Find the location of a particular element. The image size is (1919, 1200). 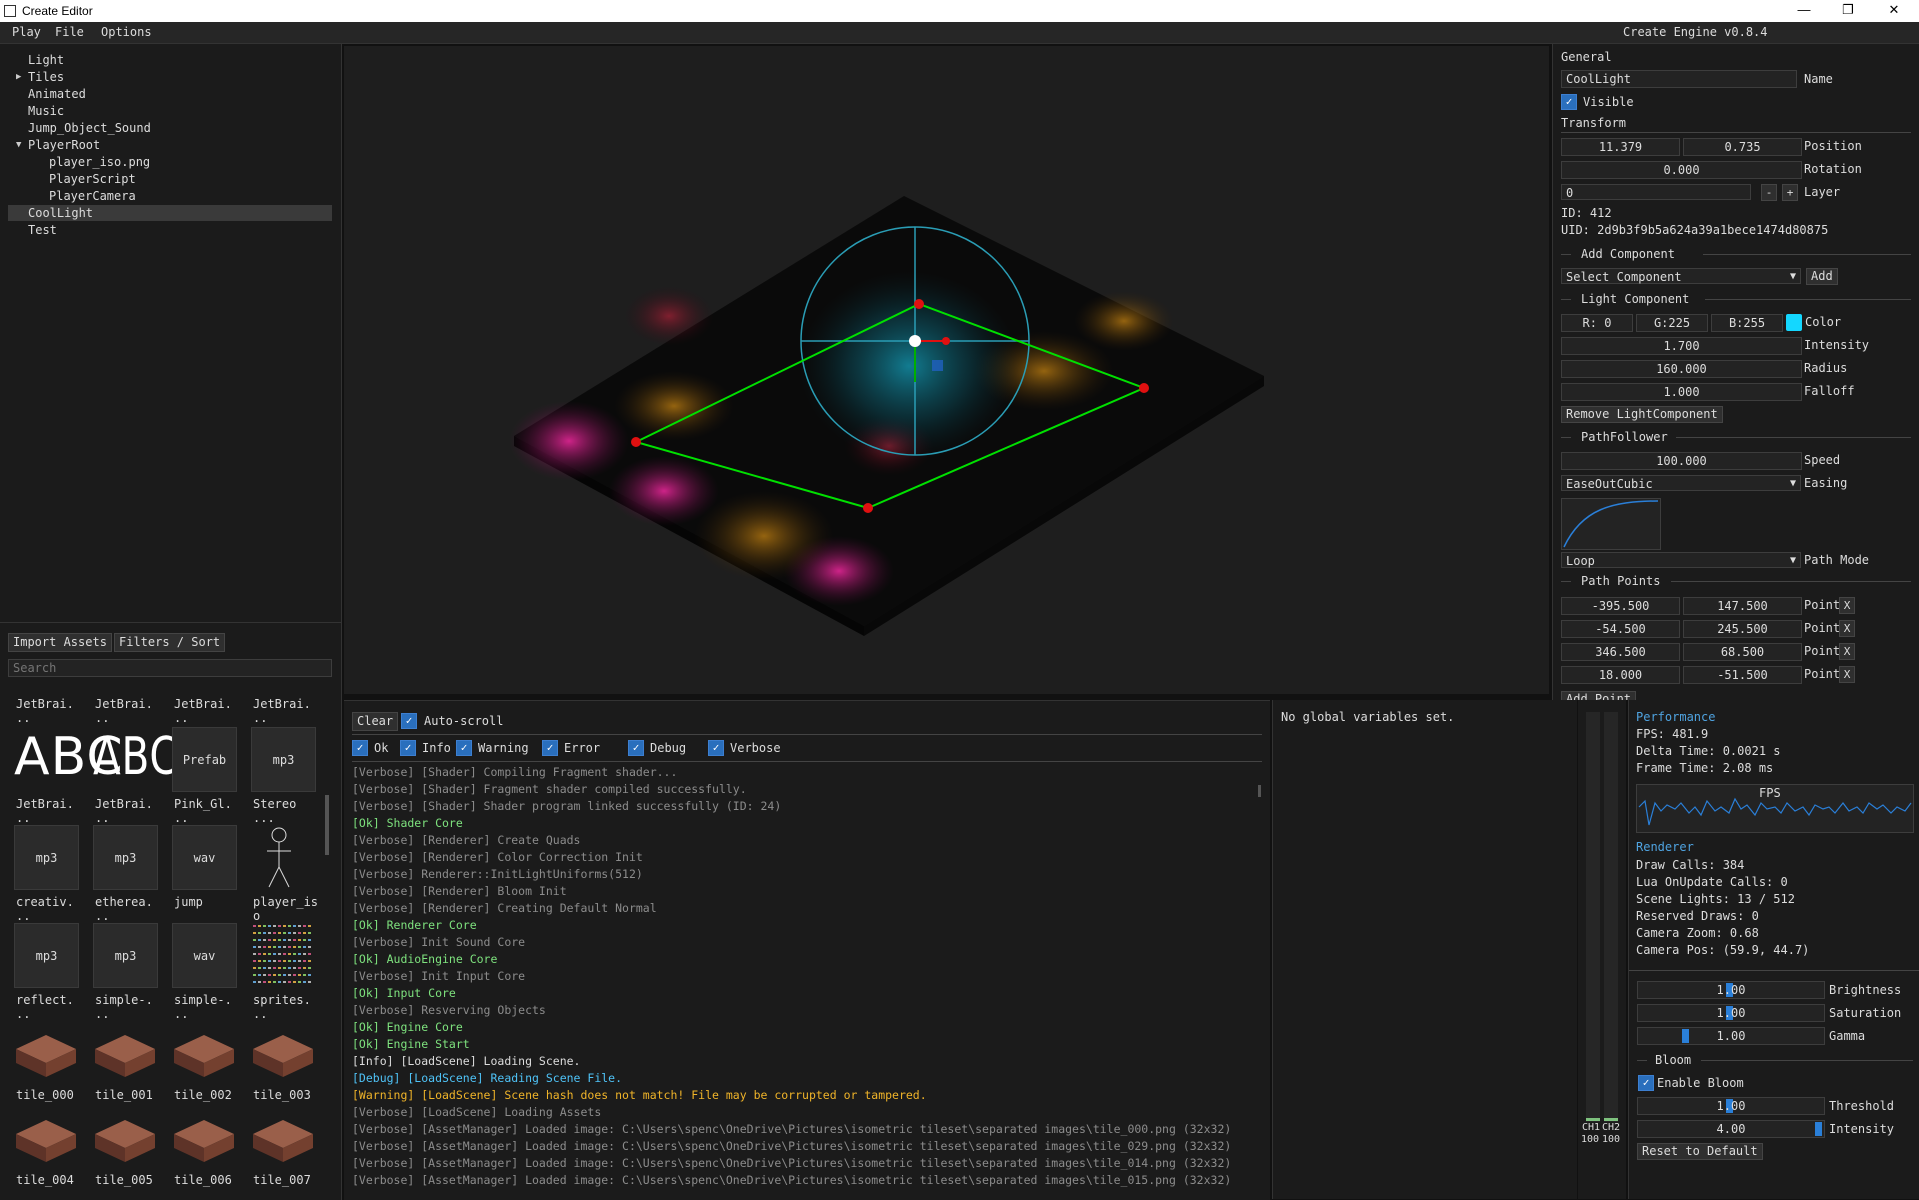

enable-bloom-checkbox: ✓ is located at coordinates (1646, 1083).